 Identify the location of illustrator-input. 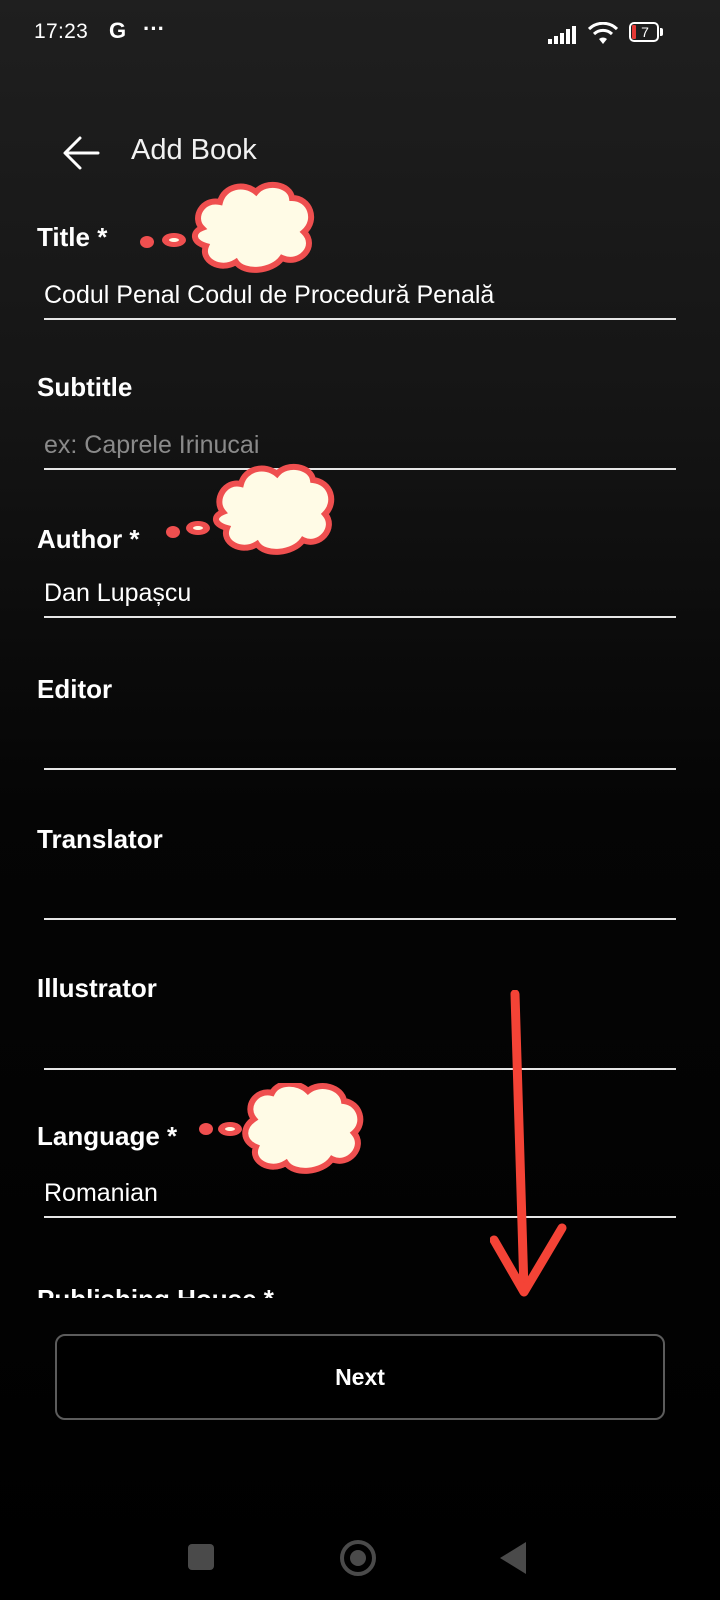
(360, 1046).